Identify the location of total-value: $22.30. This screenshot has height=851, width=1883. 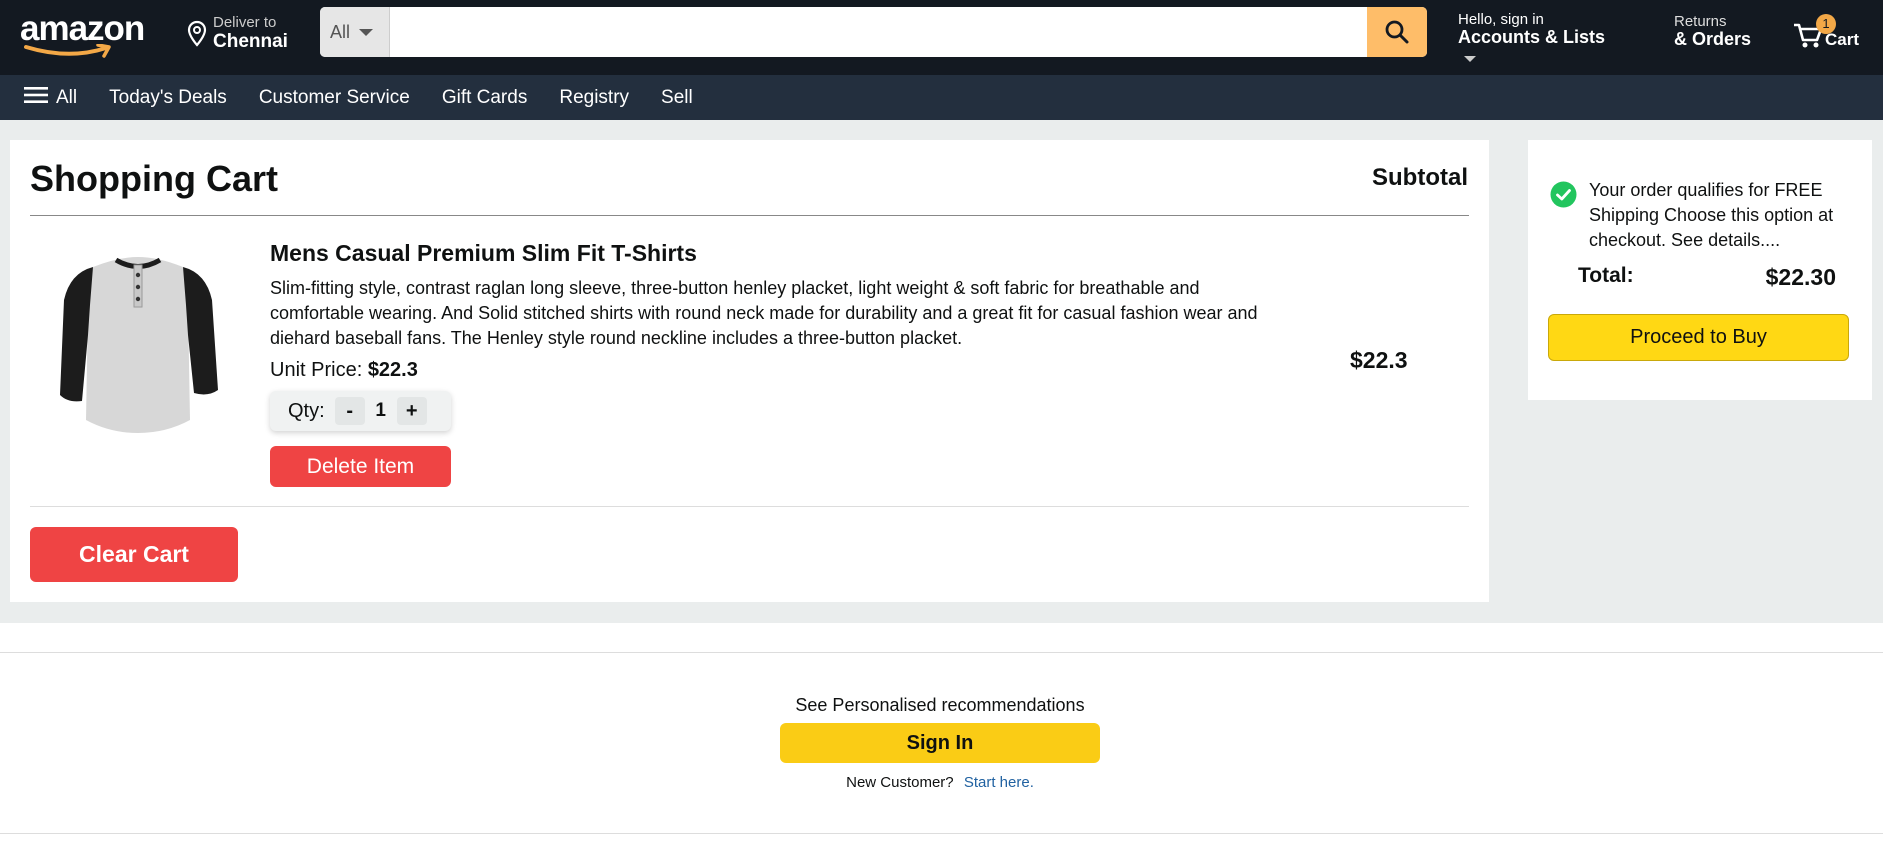
(1800, 277).